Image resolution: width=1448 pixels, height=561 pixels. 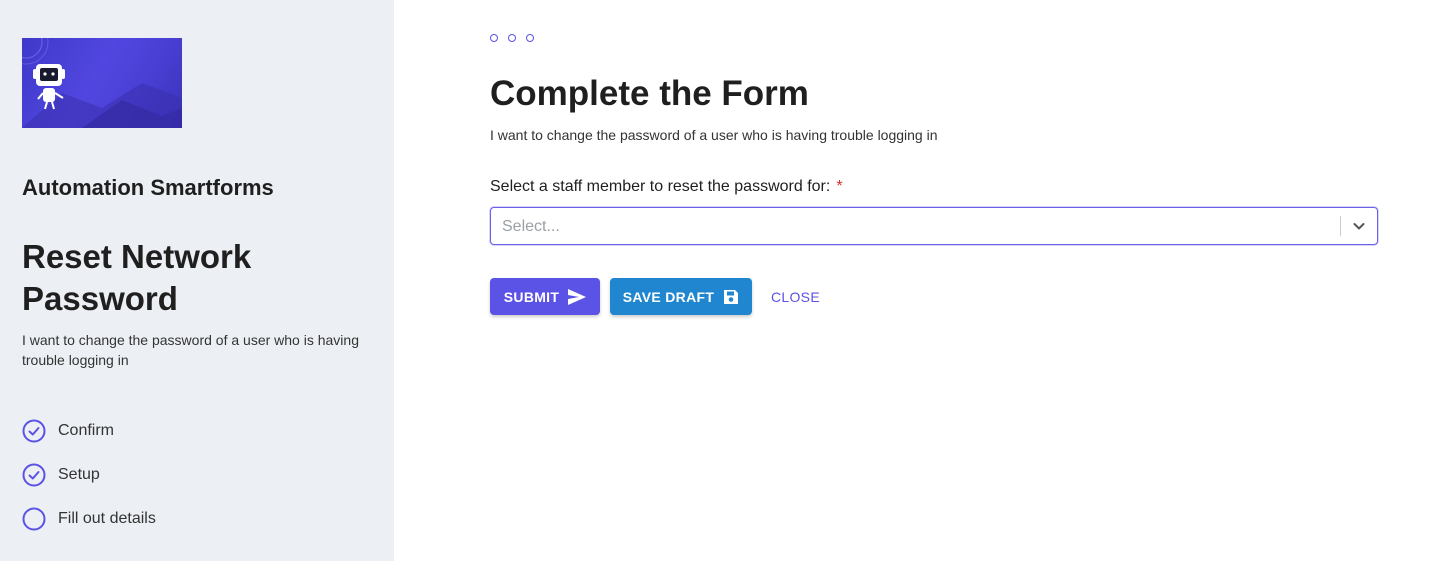 I want to click on close-button: CLOSE, so click(x=795, y=297).